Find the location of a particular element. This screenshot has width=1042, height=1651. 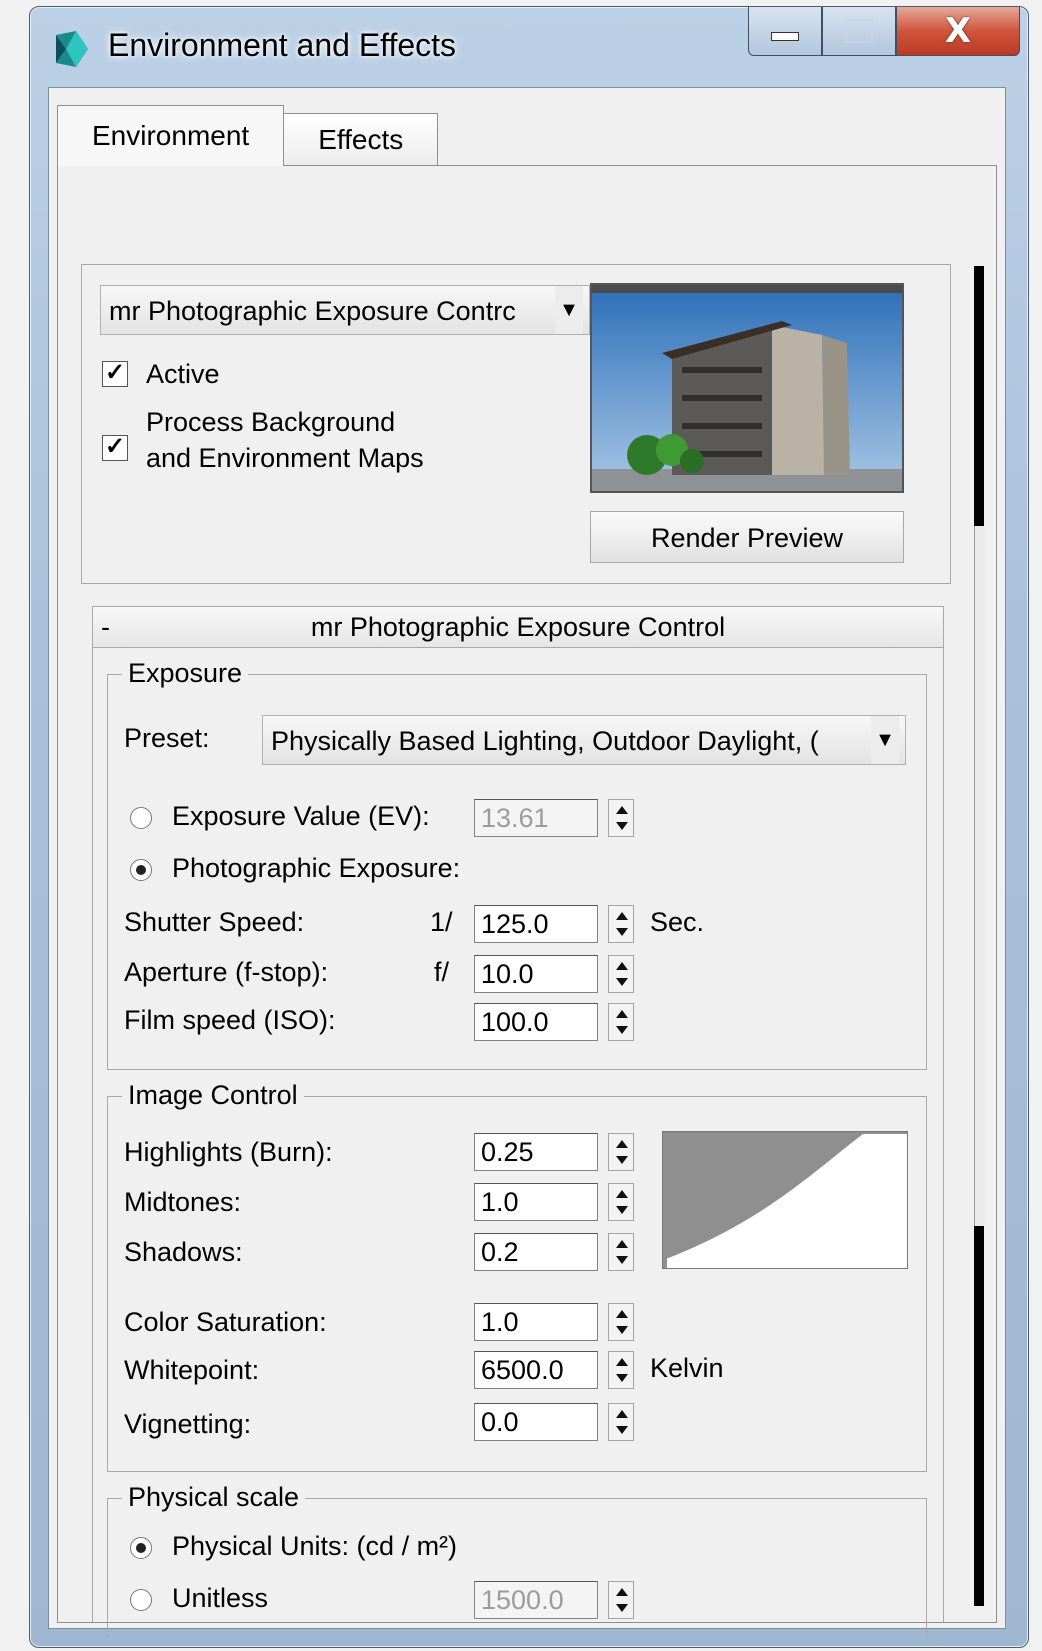

midtones-spinner is located at coordinates (621, 1202).